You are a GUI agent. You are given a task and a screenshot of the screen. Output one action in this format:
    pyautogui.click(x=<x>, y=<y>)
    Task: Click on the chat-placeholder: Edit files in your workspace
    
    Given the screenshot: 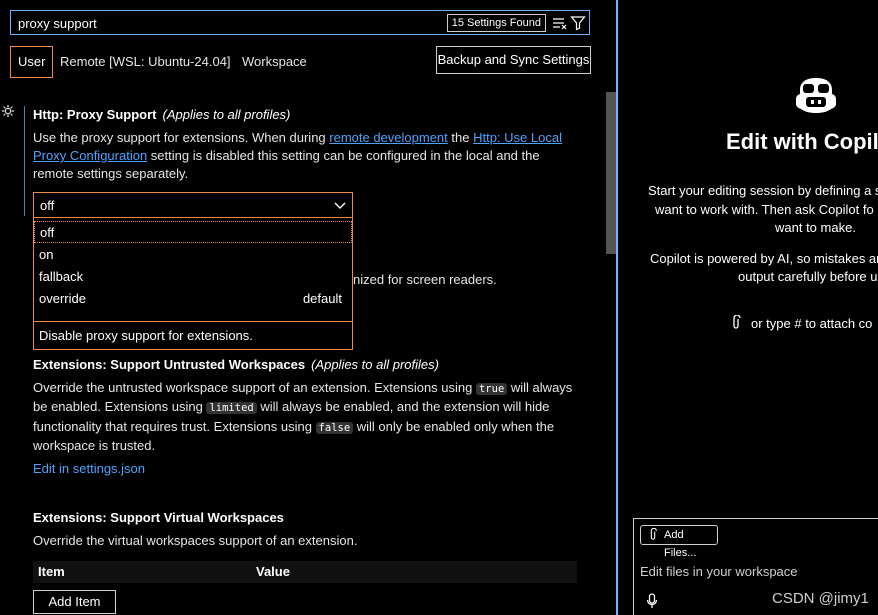 What is the action you would take?
    pyautogui.click(x=719, y=571)
    